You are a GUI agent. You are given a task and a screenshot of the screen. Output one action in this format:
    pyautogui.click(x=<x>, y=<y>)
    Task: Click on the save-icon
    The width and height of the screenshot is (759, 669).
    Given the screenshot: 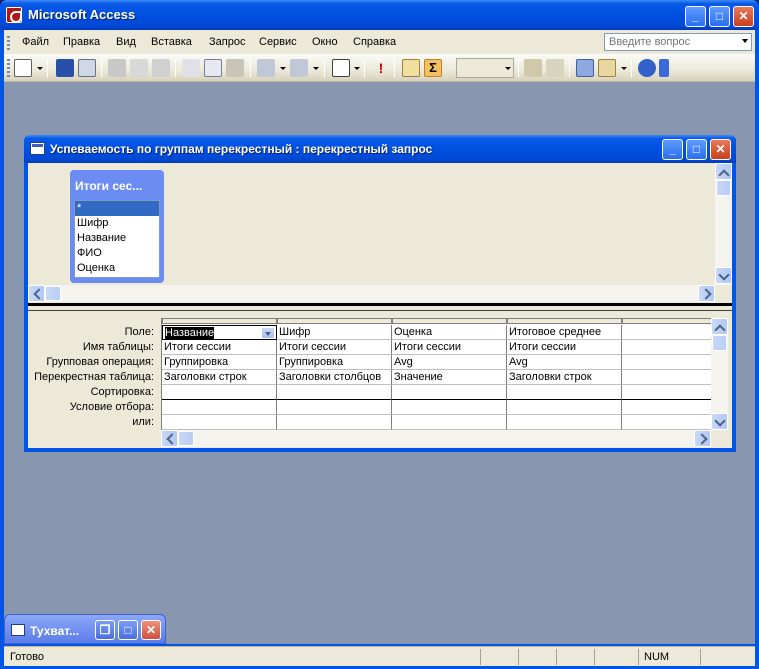 What is the action you would take?
    pyautogui.click(x=65, y=68)
    